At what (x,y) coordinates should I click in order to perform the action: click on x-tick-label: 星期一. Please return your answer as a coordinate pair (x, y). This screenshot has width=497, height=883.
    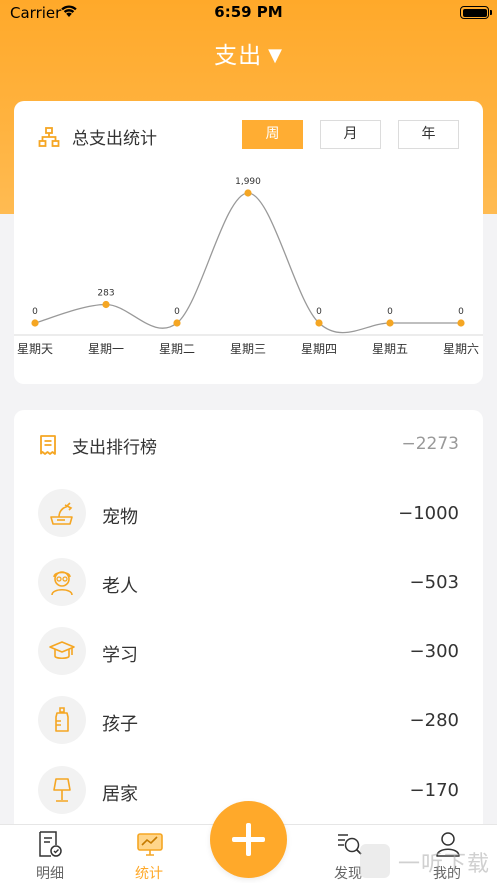
    Looking at the image, I should click on (106, 349).